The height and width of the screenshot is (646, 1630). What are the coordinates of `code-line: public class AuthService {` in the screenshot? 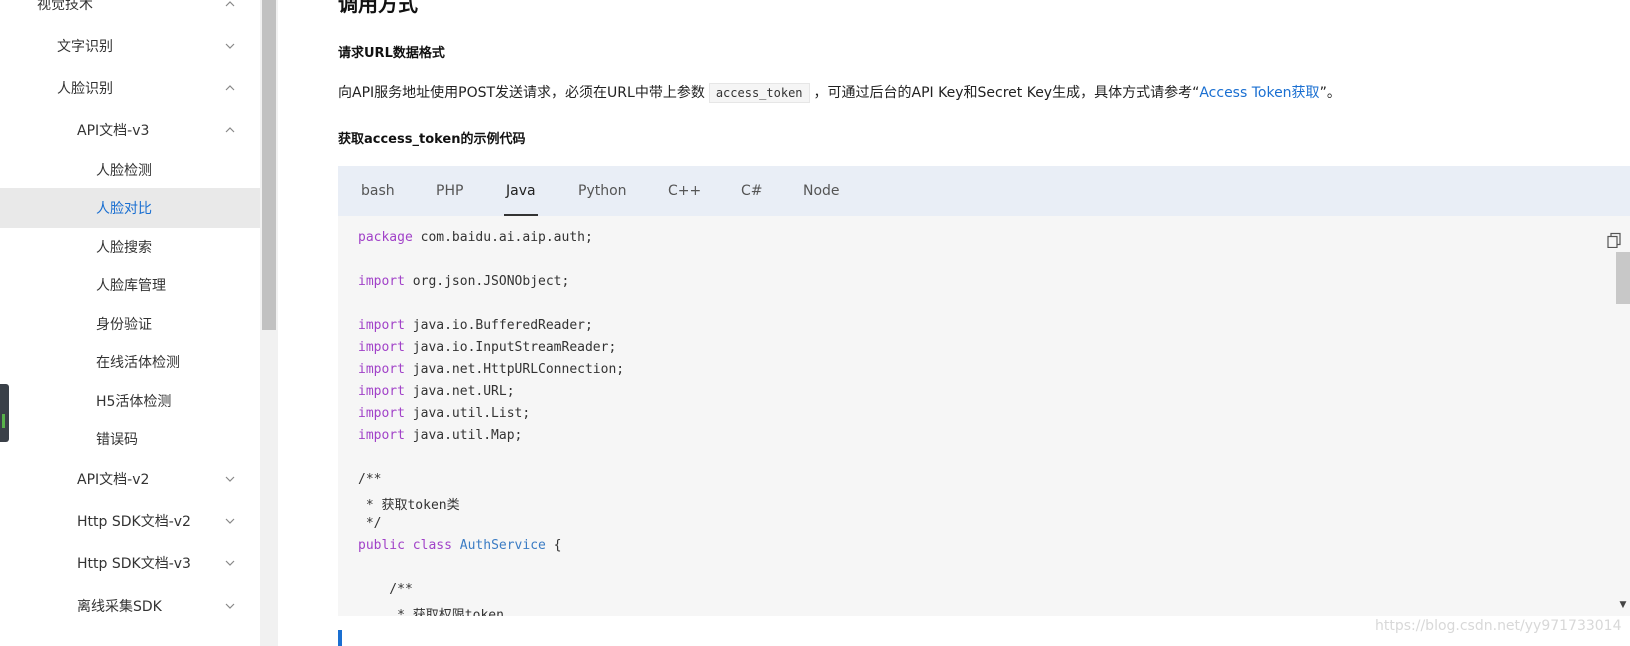 It's located at (460, 545).